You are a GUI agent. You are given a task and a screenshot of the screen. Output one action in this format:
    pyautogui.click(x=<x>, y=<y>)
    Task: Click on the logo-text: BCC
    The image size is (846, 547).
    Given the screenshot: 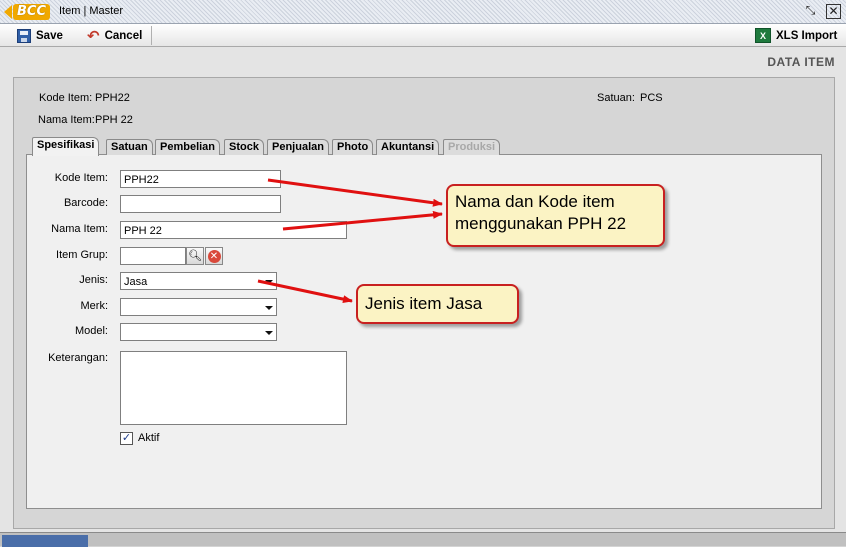 What is the action you would take?
    pyautogui.click(x=31, y=12)
    